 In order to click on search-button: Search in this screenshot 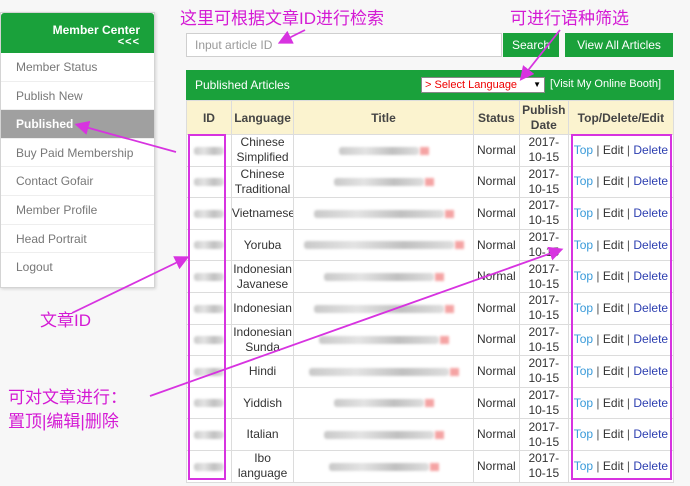, I will do `click(531, 45)`.